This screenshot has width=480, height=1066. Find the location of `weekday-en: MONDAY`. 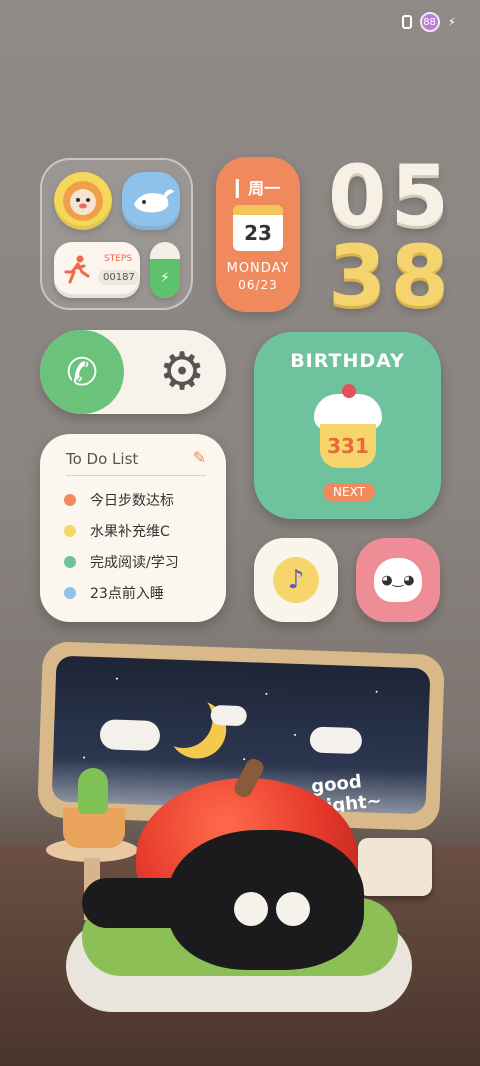

weekday-en: MONDAY is located at coordinates (258, 268).